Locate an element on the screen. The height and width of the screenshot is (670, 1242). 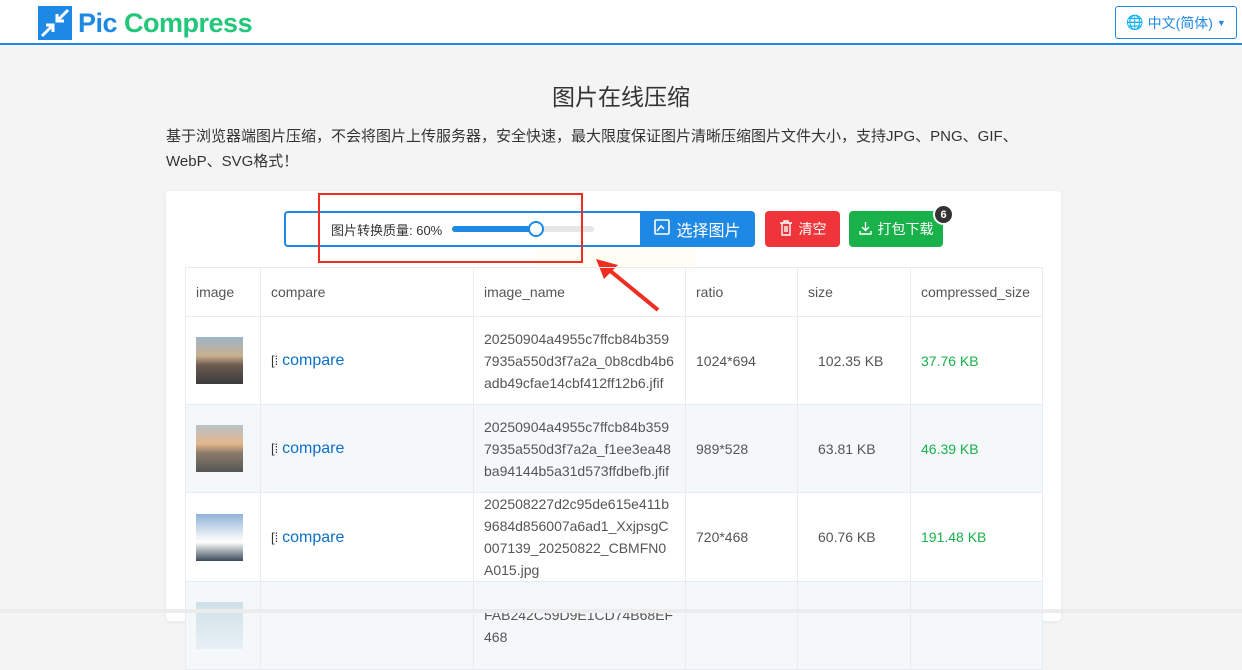
compressed-size-cell: 37.76 KB is located at coordinates (976, 360).